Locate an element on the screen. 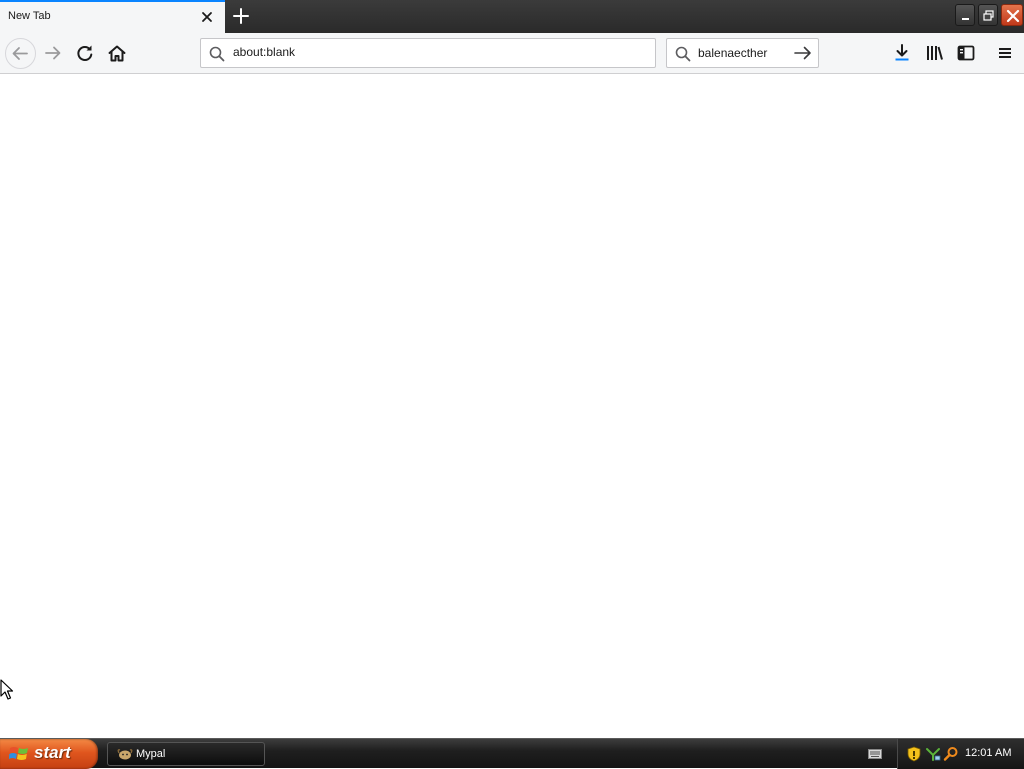 The width and height of the screenshot is (1024, 769). navigation-toolbar: about:blank balenaecther is located at coordinates (512, 53).